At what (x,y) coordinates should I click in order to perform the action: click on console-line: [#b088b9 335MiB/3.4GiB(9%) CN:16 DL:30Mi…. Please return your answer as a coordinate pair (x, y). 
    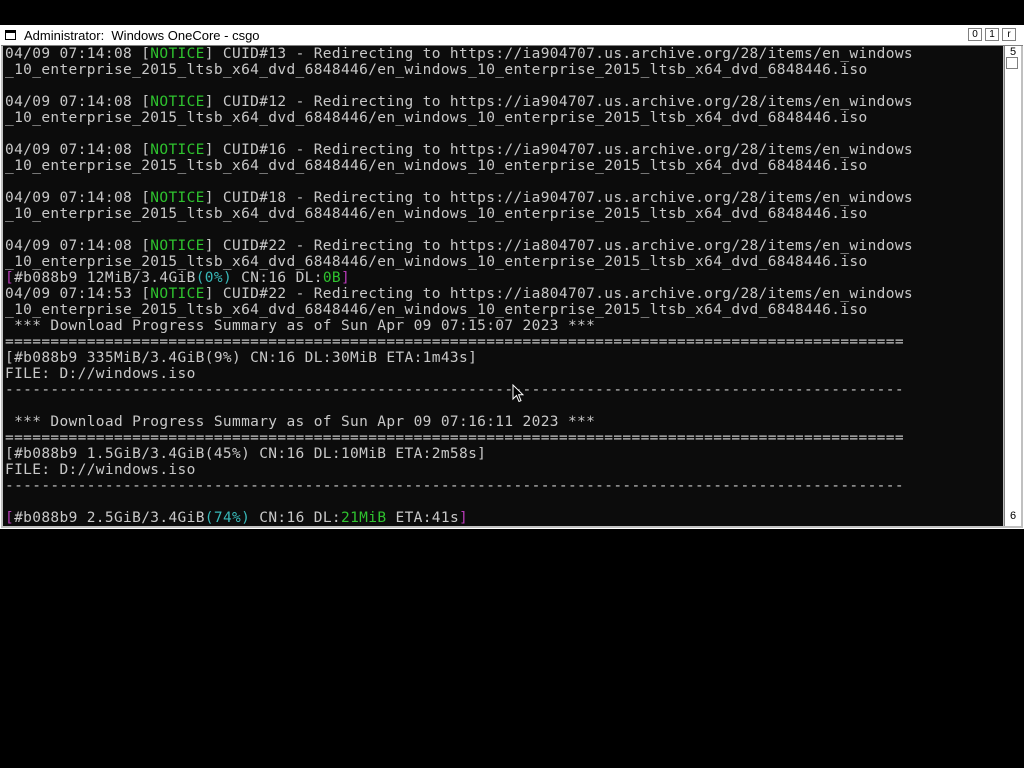
    Looking at the image, I should click on (459, 358).